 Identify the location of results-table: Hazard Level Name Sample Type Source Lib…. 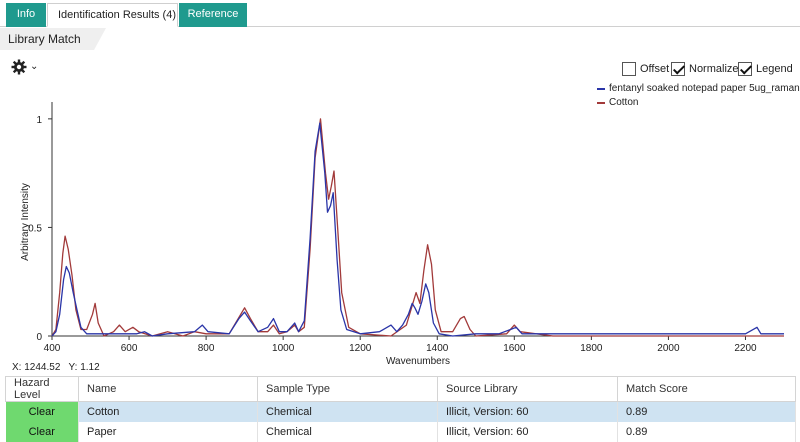
(400, 409).